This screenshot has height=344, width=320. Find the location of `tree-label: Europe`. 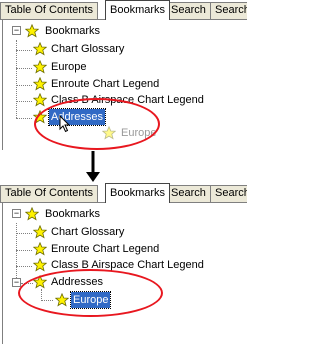

tree-label: Europe is located at coordinates (69, 67).